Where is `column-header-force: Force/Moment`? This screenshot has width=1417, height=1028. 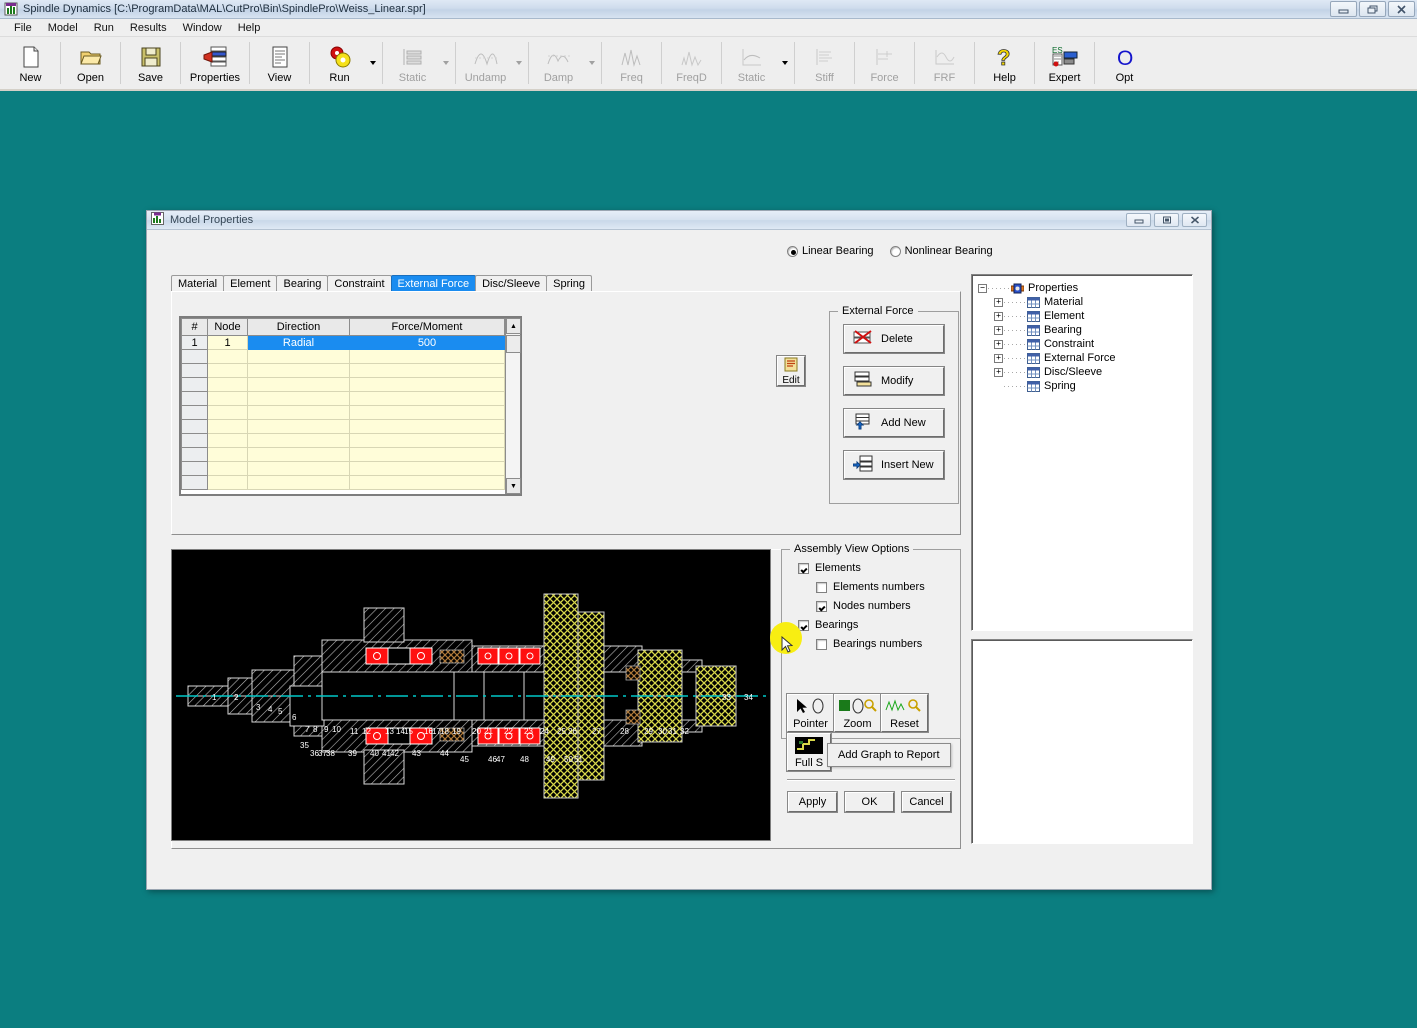
column-header-force: Force/Moment is located at coordinates (427, 327).